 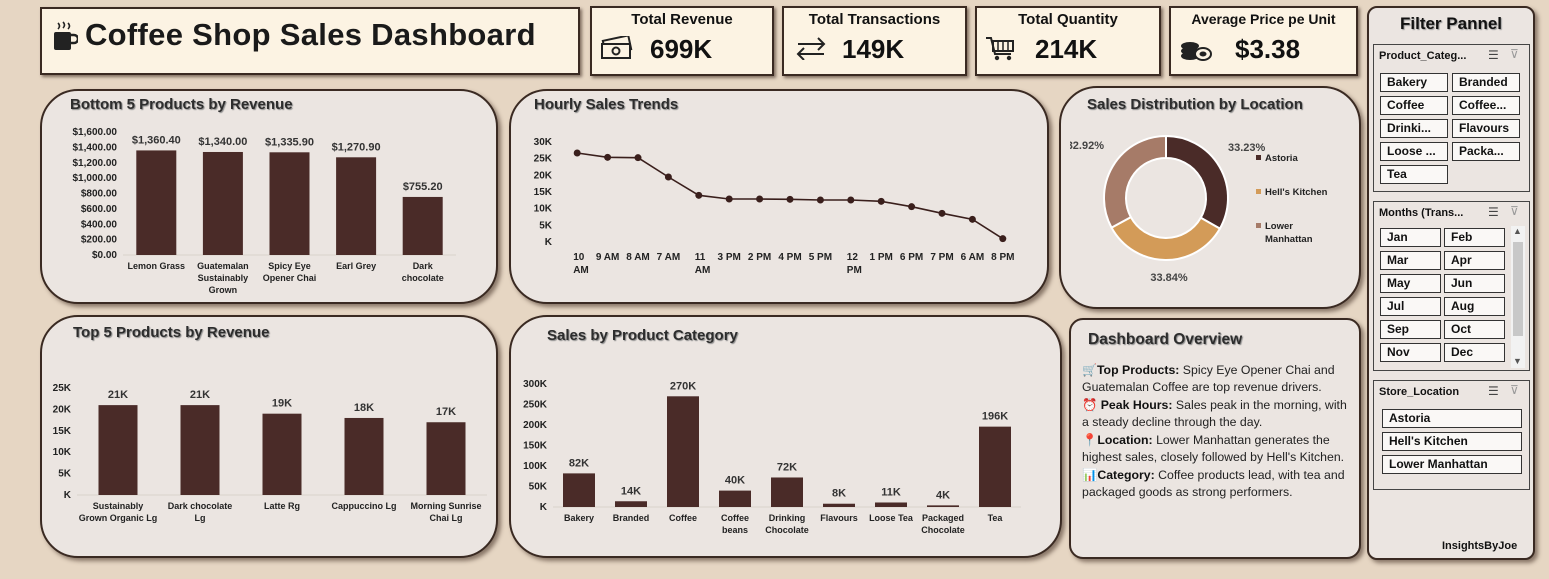 I want to click on x-tick-label: 11, so click(x=700, y=257).